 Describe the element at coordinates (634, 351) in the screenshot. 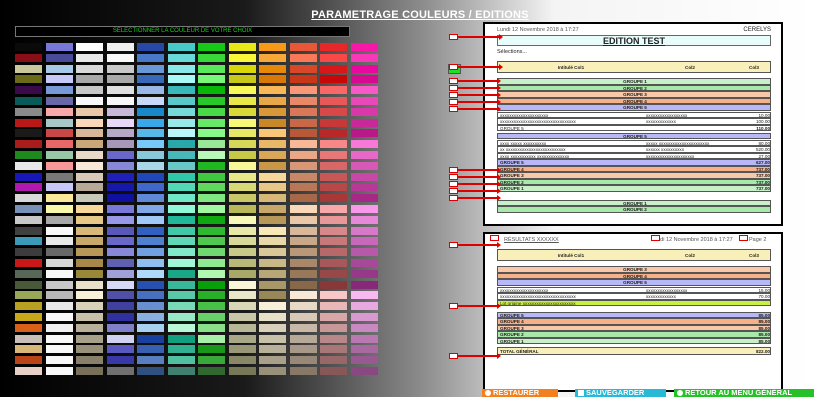

I see `grand-total-row: TOTAL GÉNÉRAL 822.00` at that location.